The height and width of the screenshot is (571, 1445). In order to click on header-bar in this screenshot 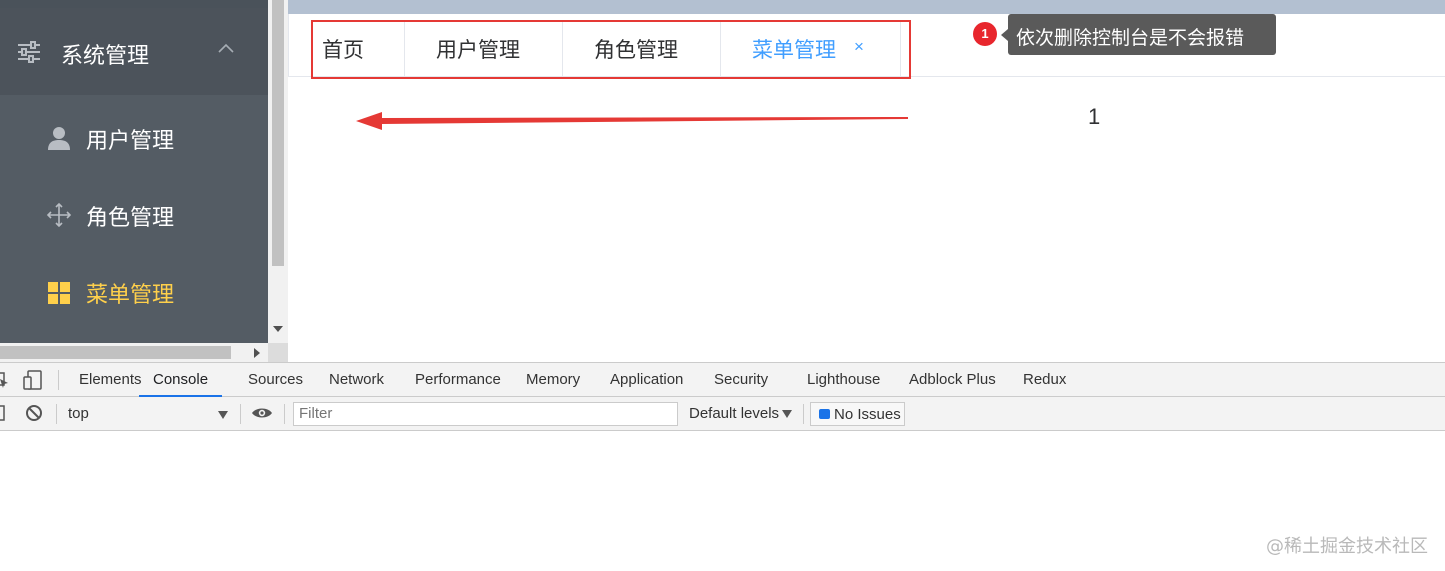, I will do `click(866, 7)`.